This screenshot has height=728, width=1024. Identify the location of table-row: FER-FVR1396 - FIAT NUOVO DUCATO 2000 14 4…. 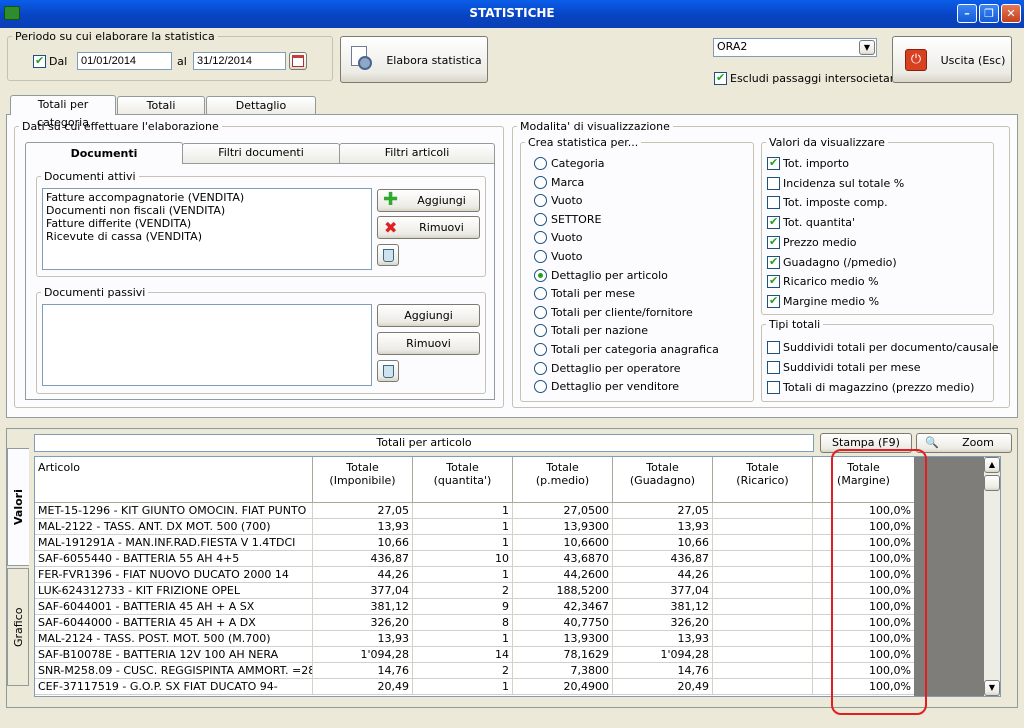
(475, 575).